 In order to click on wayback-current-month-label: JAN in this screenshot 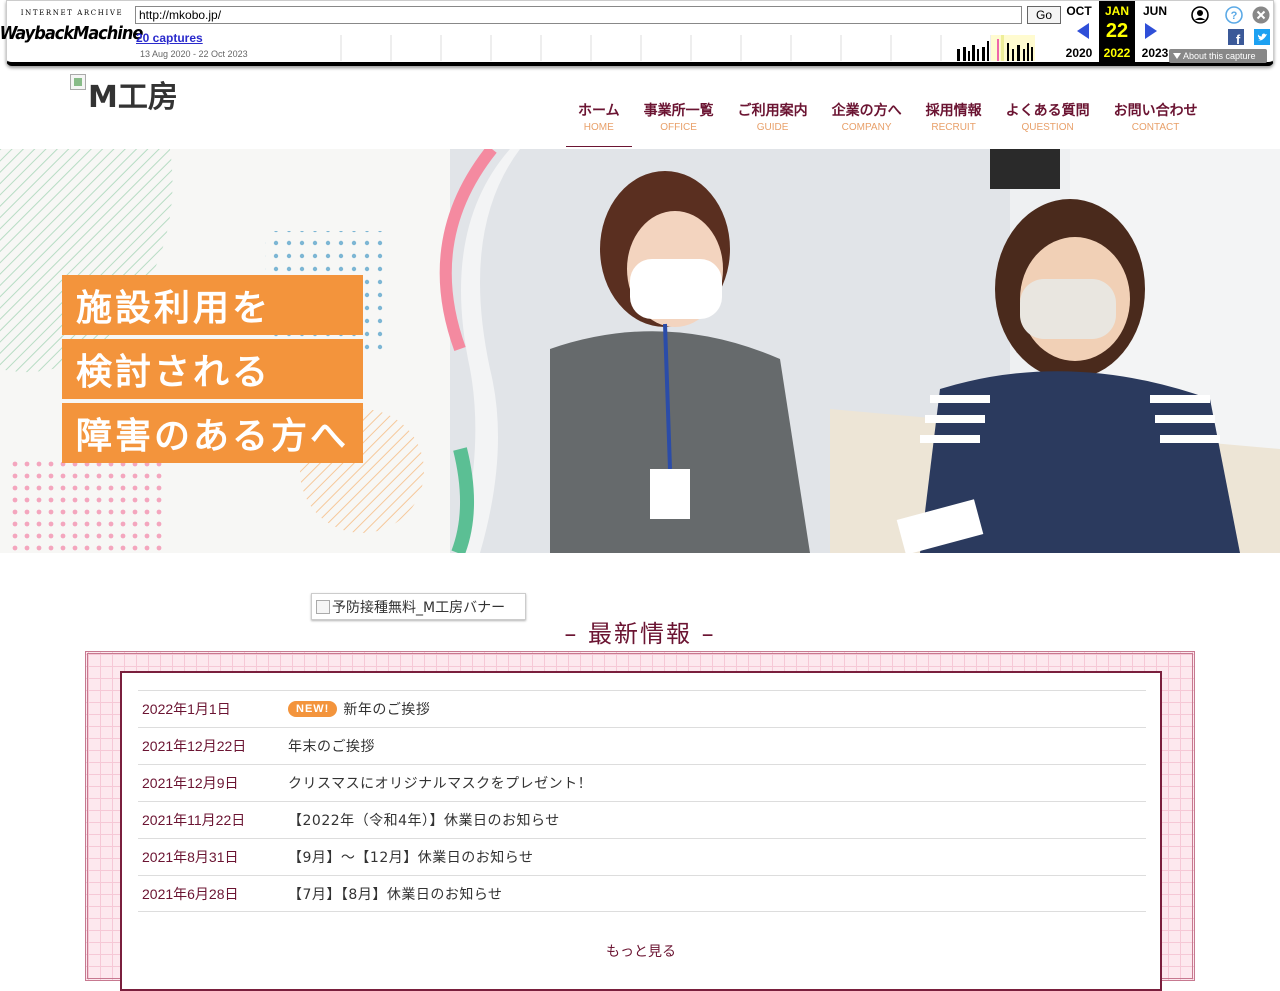, I will do `click(1116, 11)`.